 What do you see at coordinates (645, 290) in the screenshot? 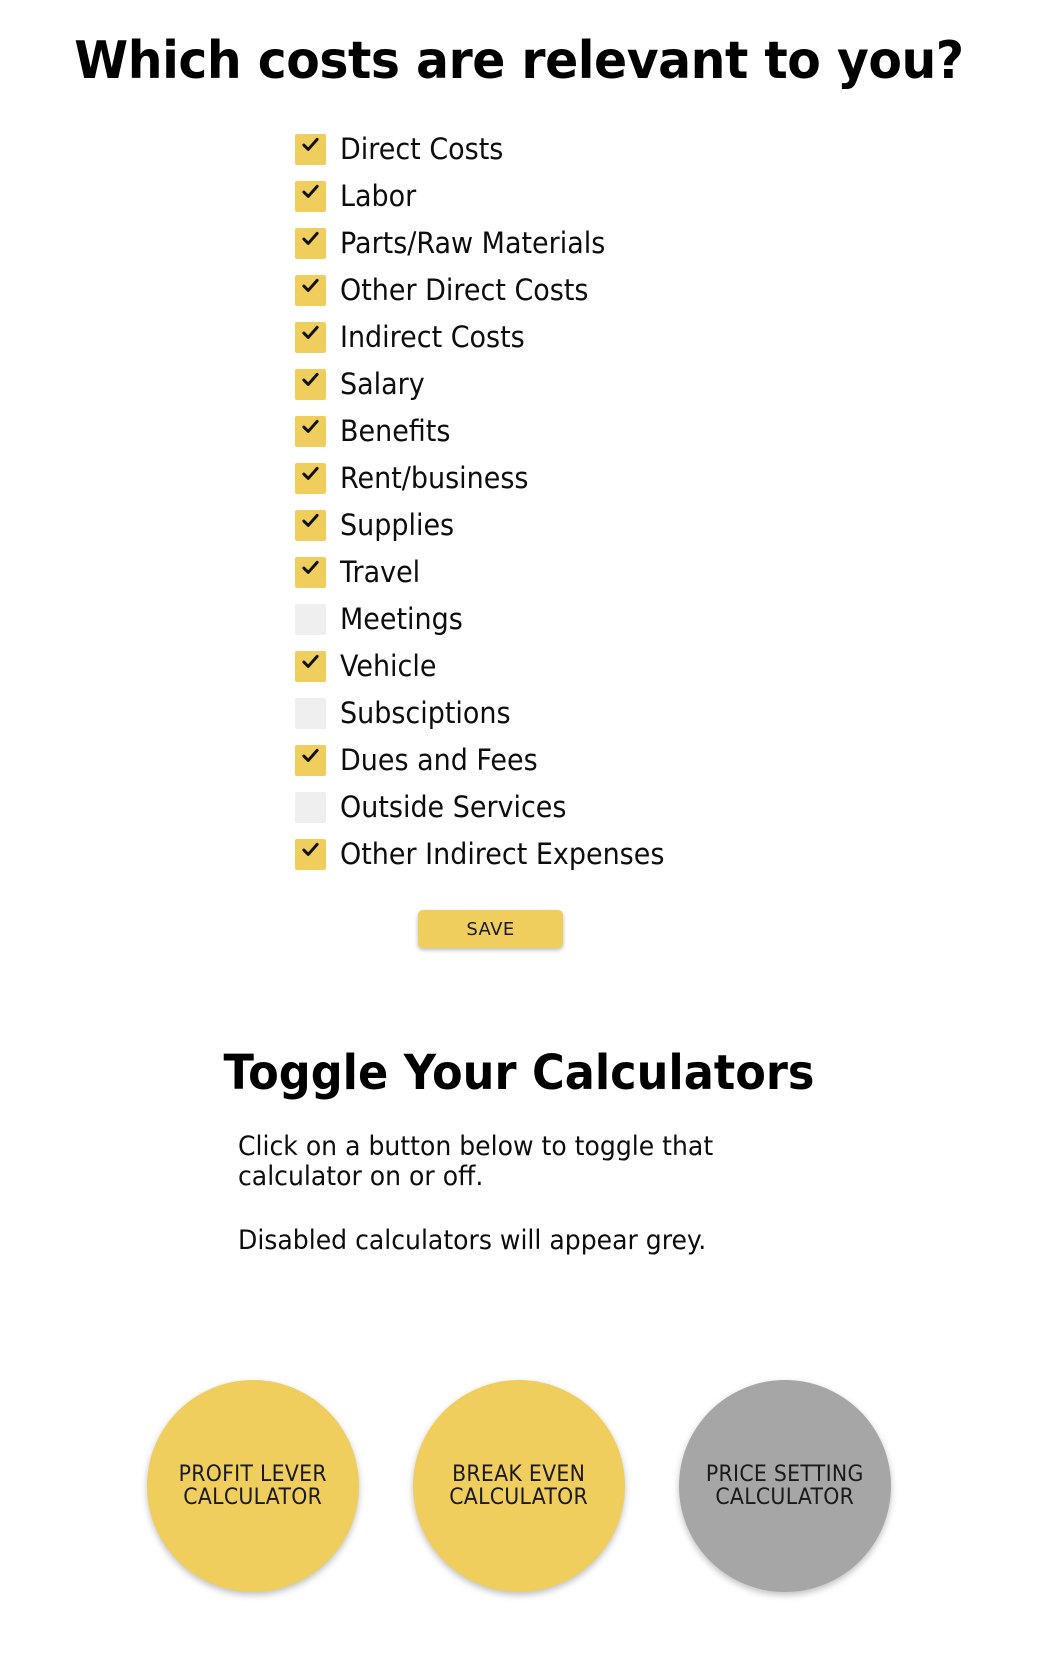
I see `cost-checkbox-row: Other Direct Costs` at bounding box center [645, 290].